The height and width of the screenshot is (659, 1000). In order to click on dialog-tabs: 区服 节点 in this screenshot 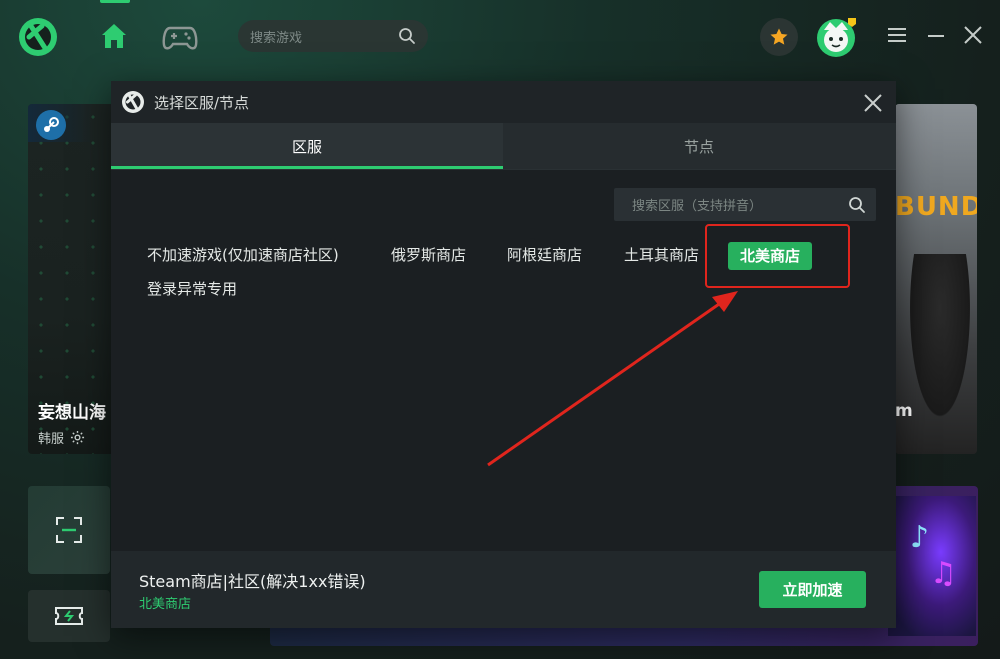, I will do `click(503, 146)`.